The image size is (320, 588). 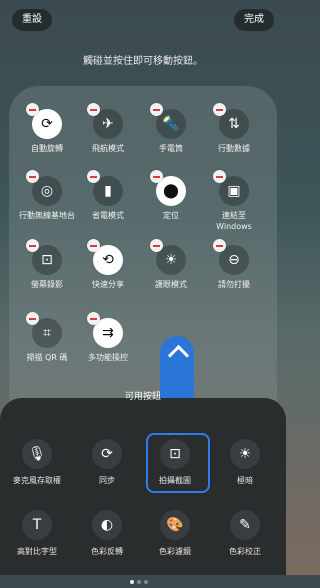 I want to click on quick-tile-do-not-disturb: ⊖ 請勿打擾, so click(x=234, y=264).